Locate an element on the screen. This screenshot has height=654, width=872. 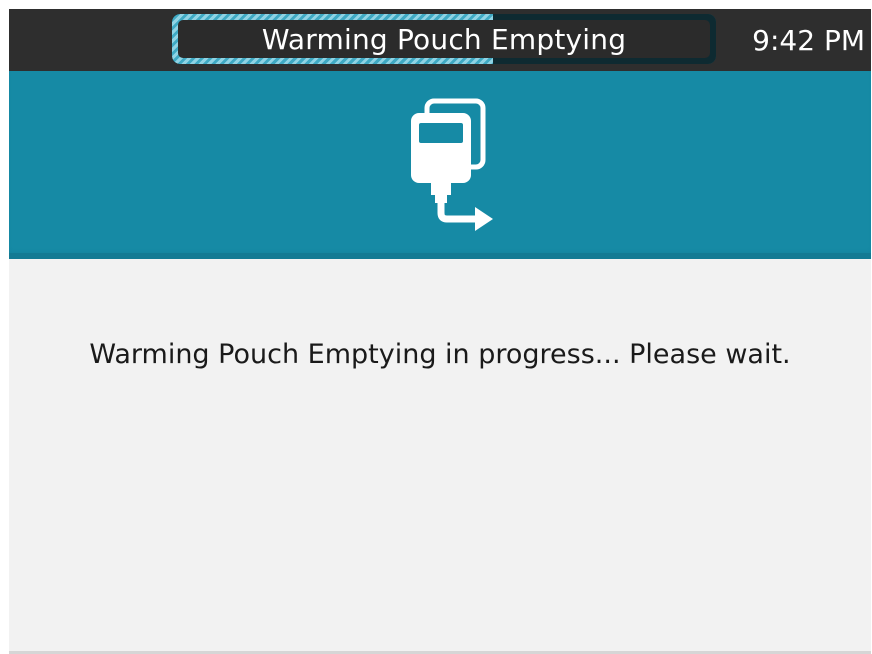
warming-pouch-empty-icon is located at coordinates (452, 164).